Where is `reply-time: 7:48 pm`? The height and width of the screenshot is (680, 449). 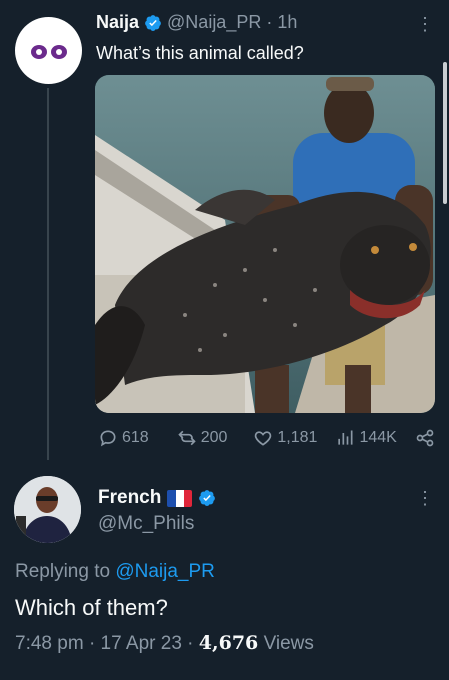 reply-time: 7:48 pm is located at coordinates (49, 643).